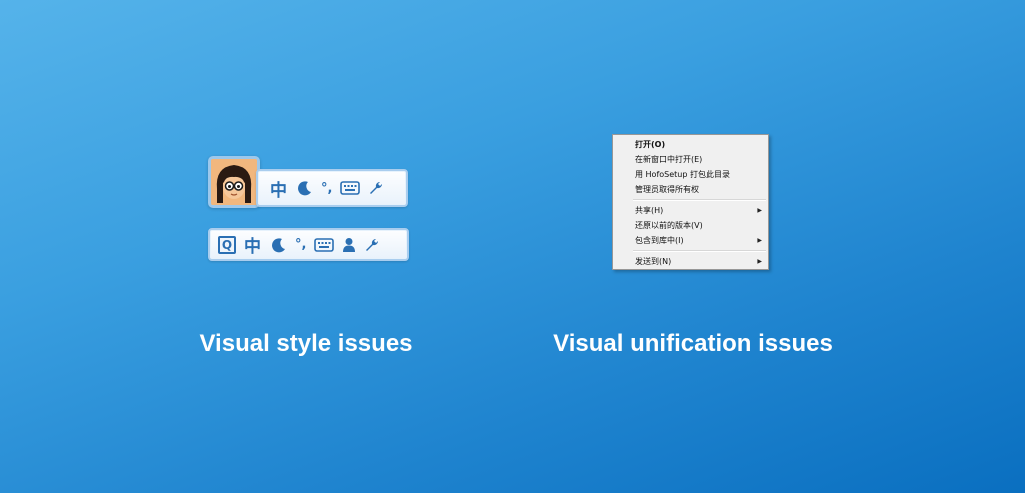 This screenshot has height=493, width=1025. I want to click on menu-item-restore-previous: 还原以前的版本(V), so click(690, 225).